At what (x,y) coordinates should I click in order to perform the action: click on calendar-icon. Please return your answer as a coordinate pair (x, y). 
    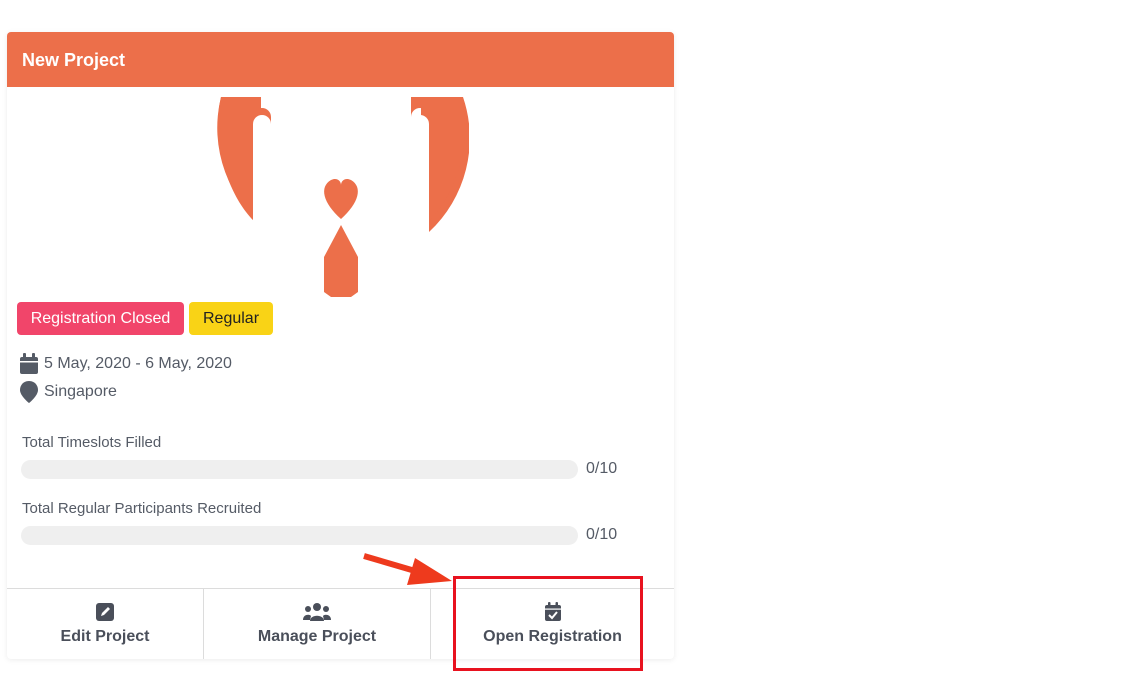
    Looking at the image, I should click on (29, 363).